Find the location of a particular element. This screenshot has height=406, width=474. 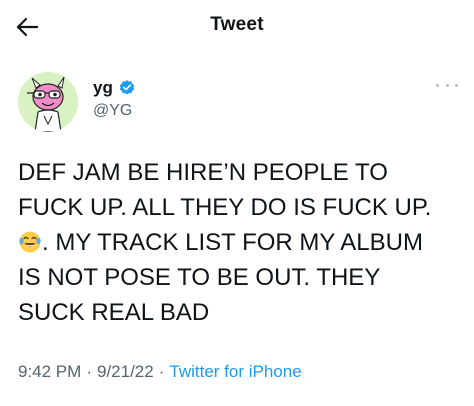

tweet-line-with-emoji: . MY TRACK LIST FOR MY ALBUM is located at coordinates (238, 242).